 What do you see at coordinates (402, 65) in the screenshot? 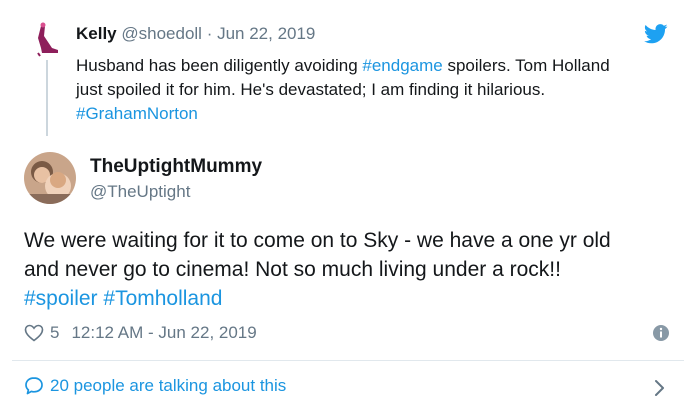
I see `hashtag-endgame: #endgame` at bounding box center [402, 65].